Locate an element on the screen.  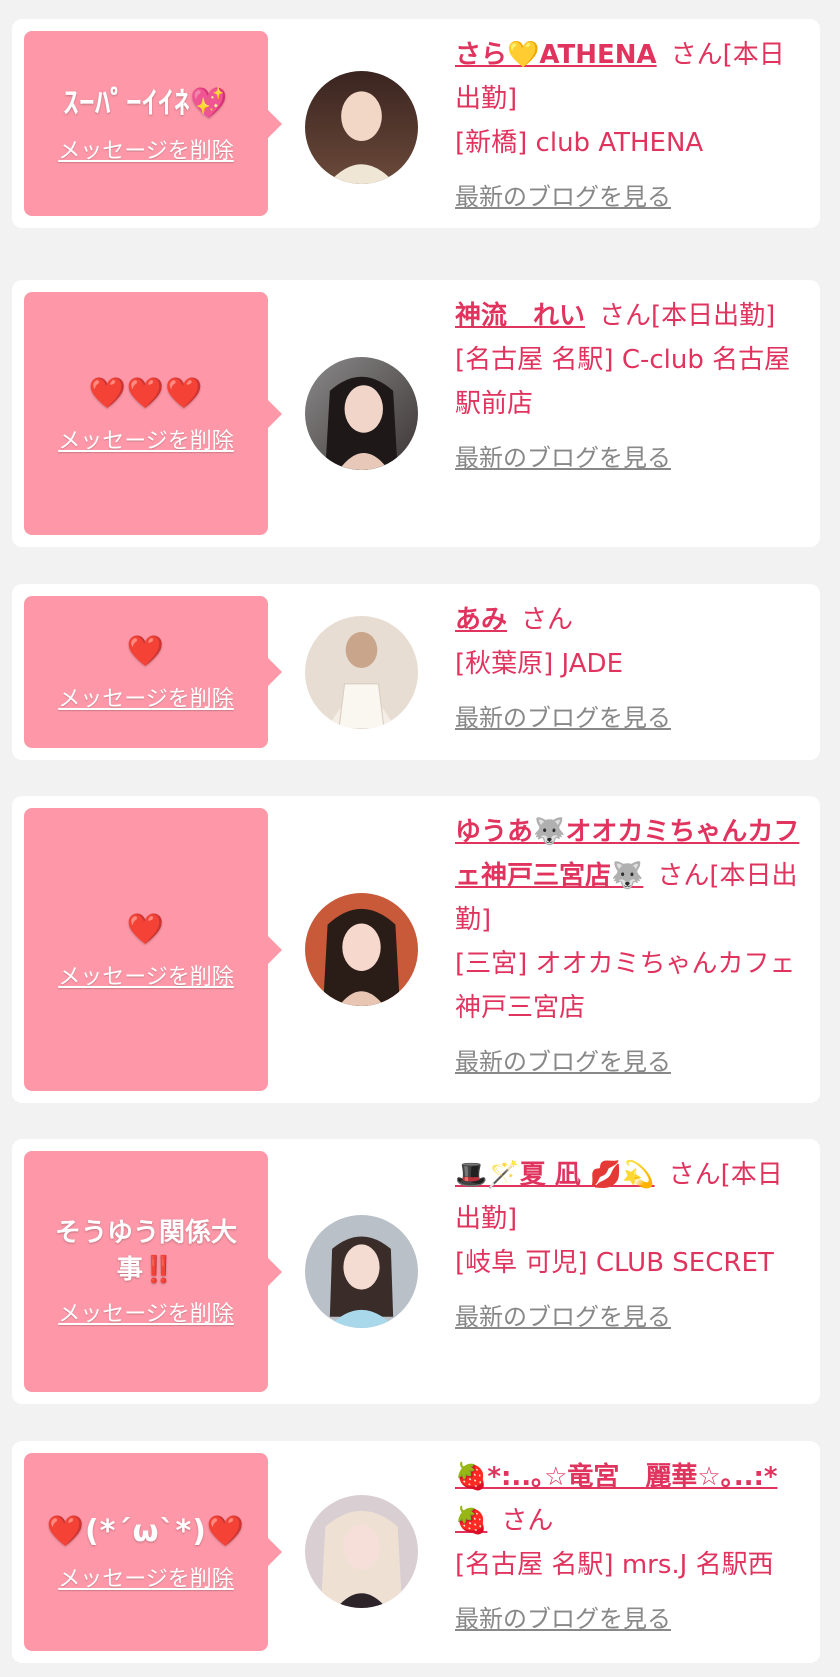
message-text: ❤️(*´ω`*)❤️ is located at coordinates (146, 1531).